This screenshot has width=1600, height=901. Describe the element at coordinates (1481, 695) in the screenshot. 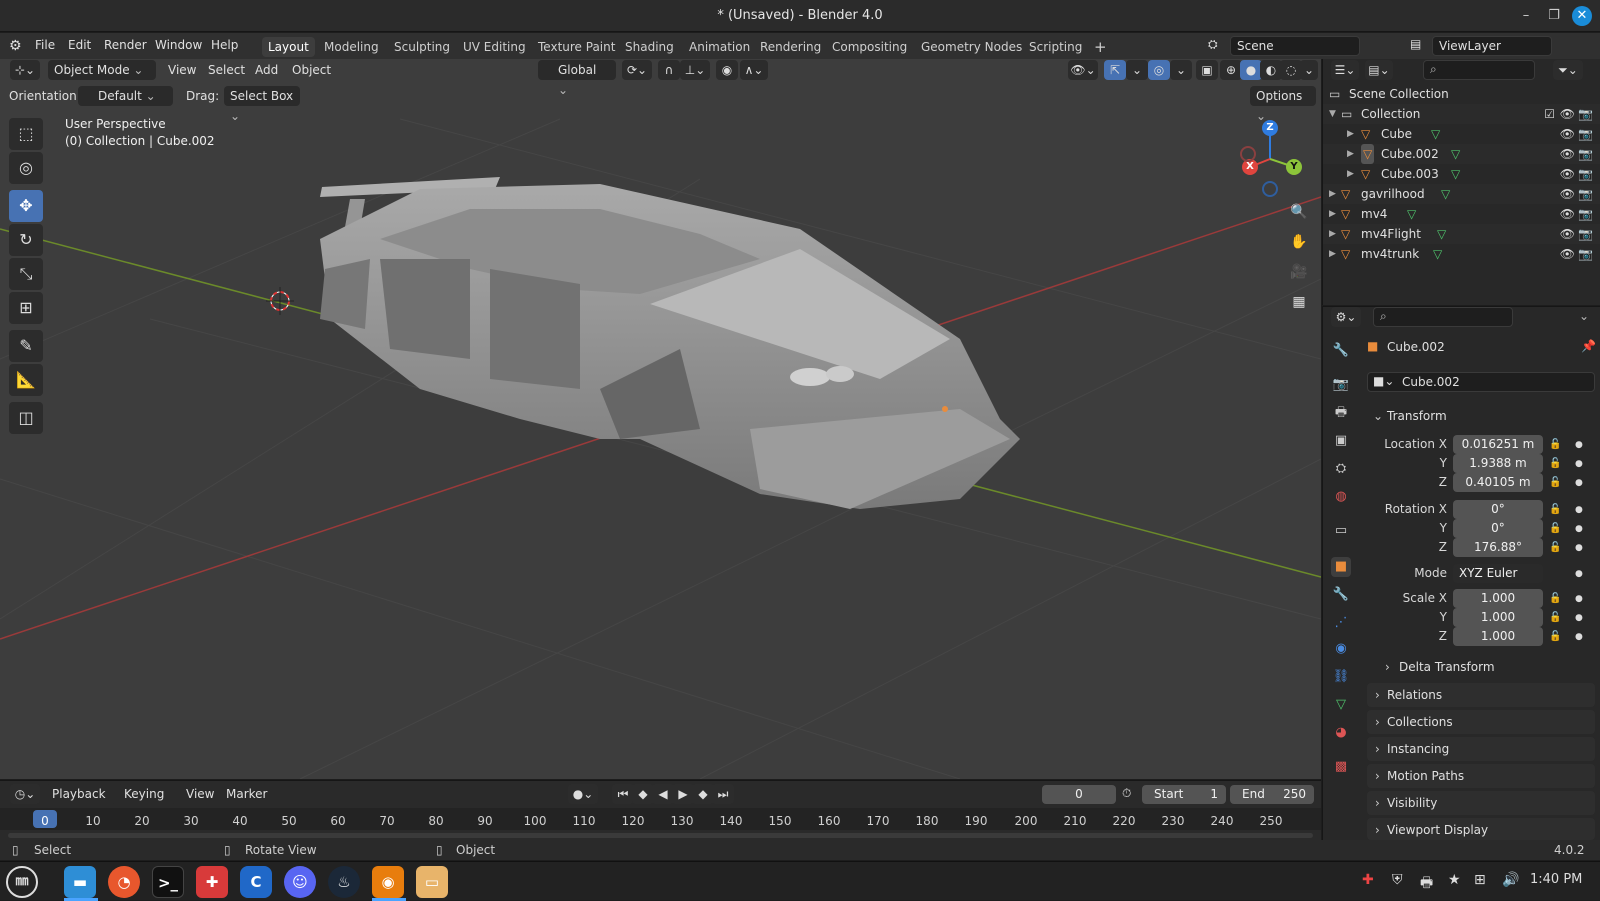

I see `relations-panel: Relations` at that location.